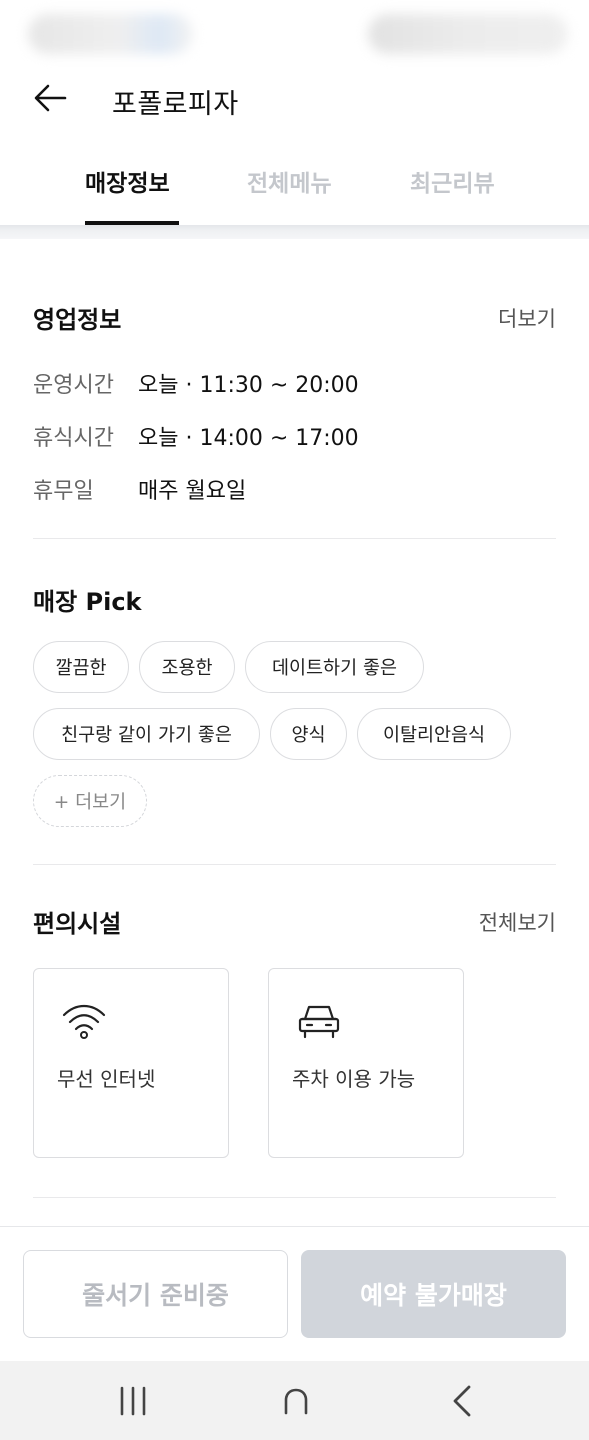 The image size is (589, 1440). I want to click on page-title: 포폴로피자, so click(175, 104).